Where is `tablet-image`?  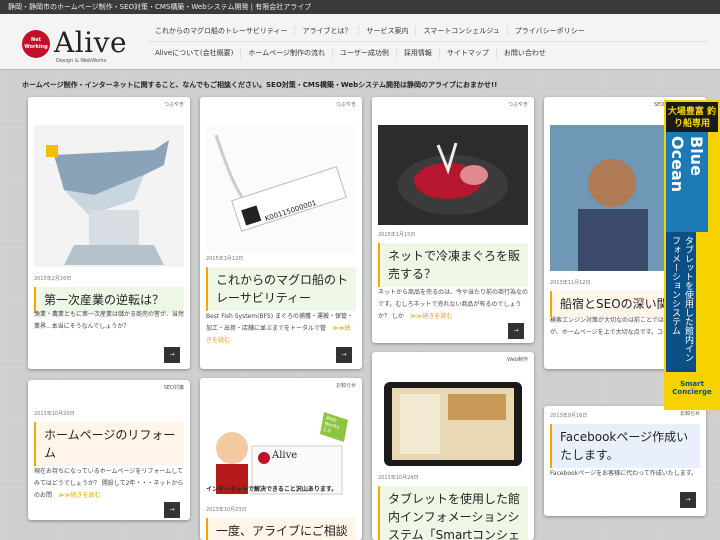
tablet-image is located at coordinates (453, 424).